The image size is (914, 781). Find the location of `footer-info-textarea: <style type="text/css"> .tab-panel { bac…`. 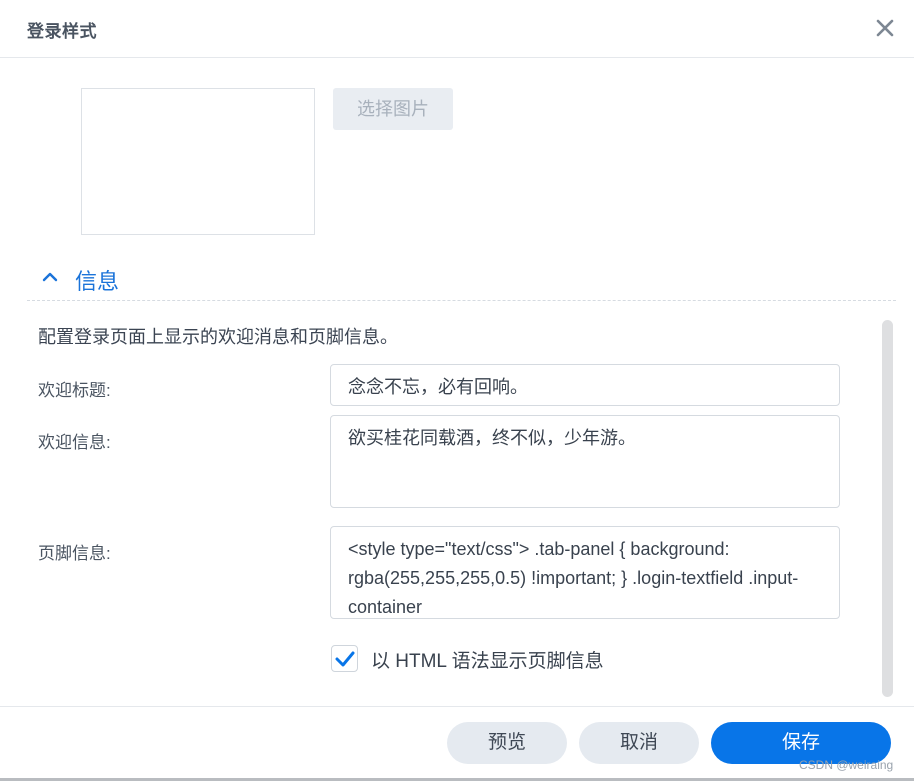

footer-info-textarea: <style type="text/css"> .tab-panel { bac… is located at coordinates (585, 572).